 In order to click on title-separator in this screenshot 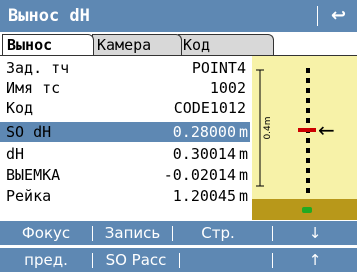, I will do `click(317, 16)`.